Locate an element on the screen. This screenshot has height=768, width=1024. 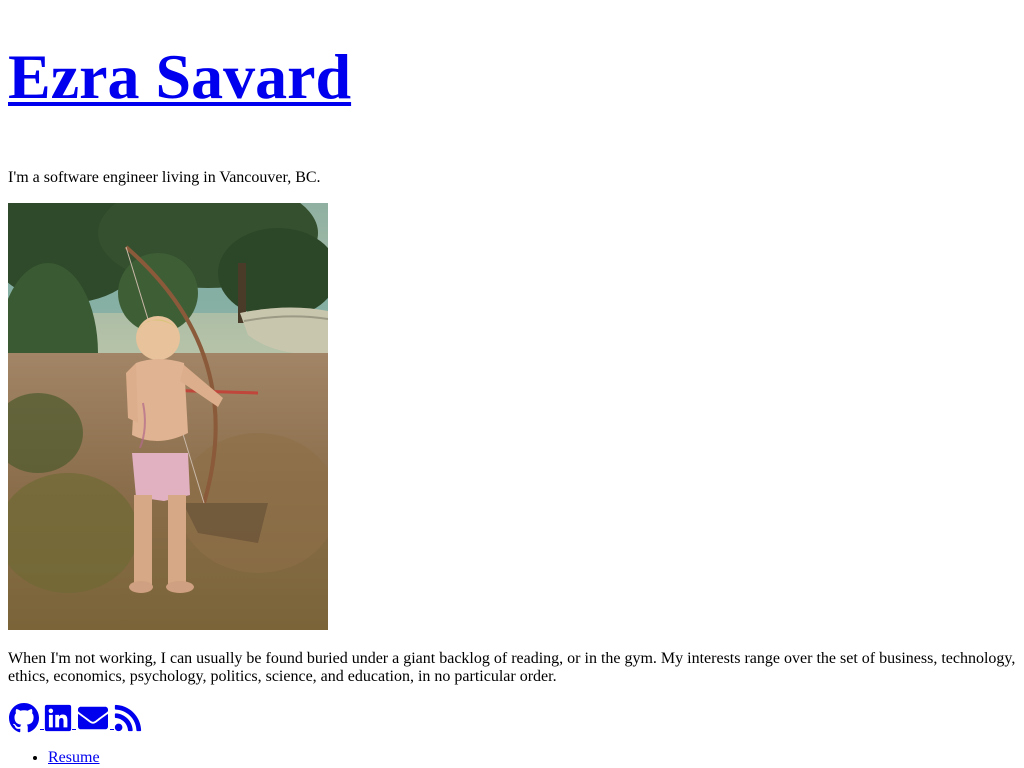
rss-link is located at coordinates (128, 718).